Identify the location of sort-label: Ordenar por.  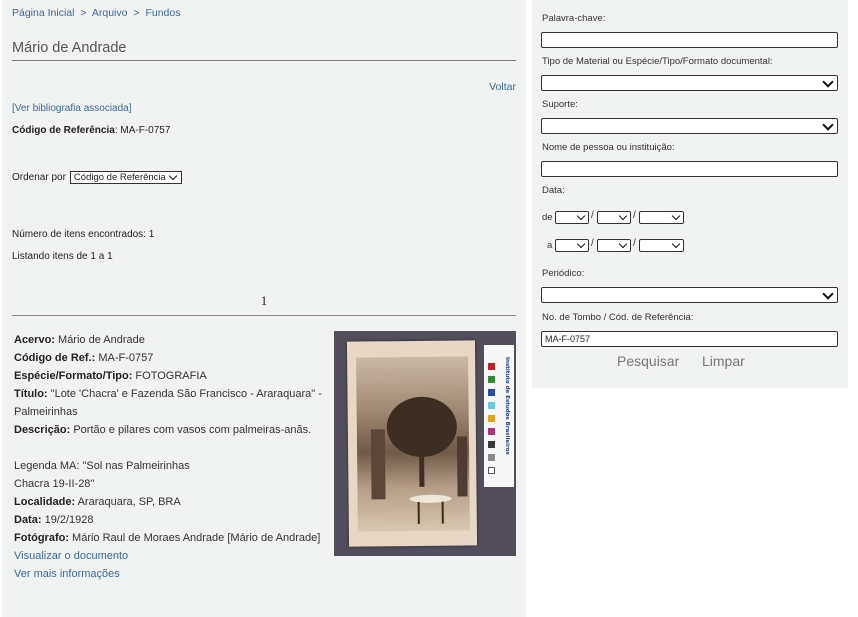
(39, 177).